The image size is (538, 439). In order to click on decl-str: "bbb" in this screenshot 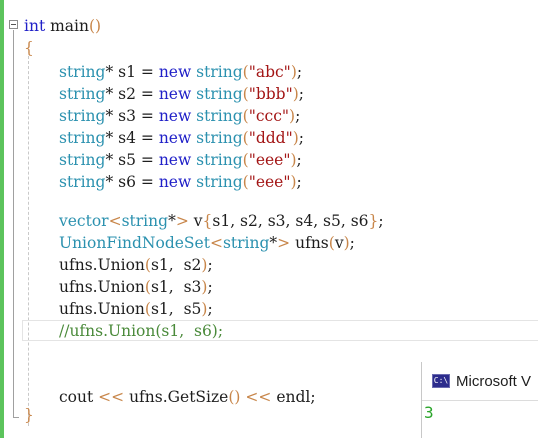, I will do `click(270, 94)`.